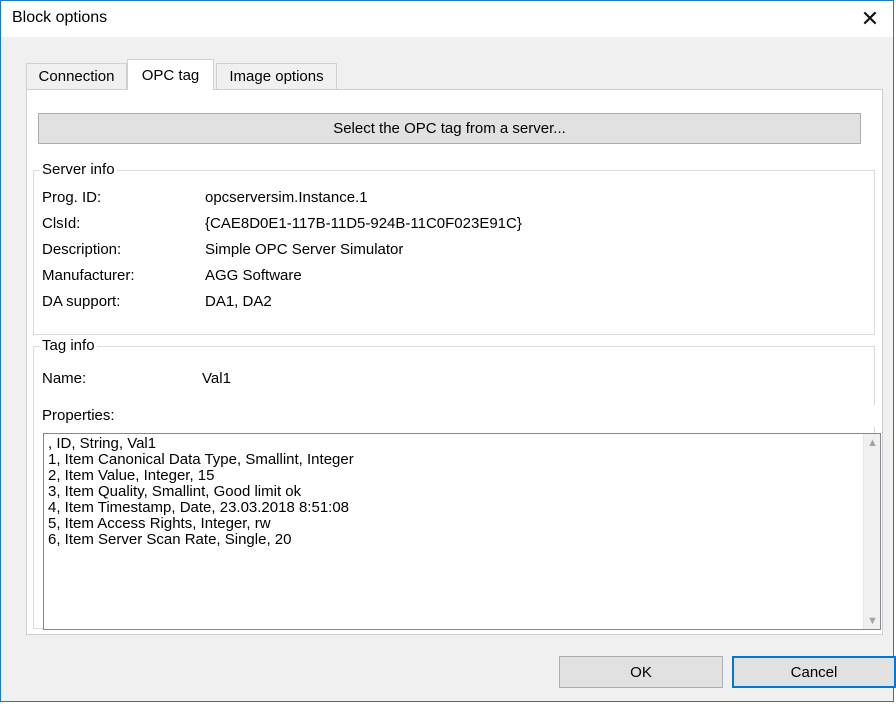 Image resolution: width=896 pixels, height=704 pixels. Describe the element at coordinates (131, 475) in the screenshot. I see `property-line: 2, Item Value, Integer, 15` at that location.